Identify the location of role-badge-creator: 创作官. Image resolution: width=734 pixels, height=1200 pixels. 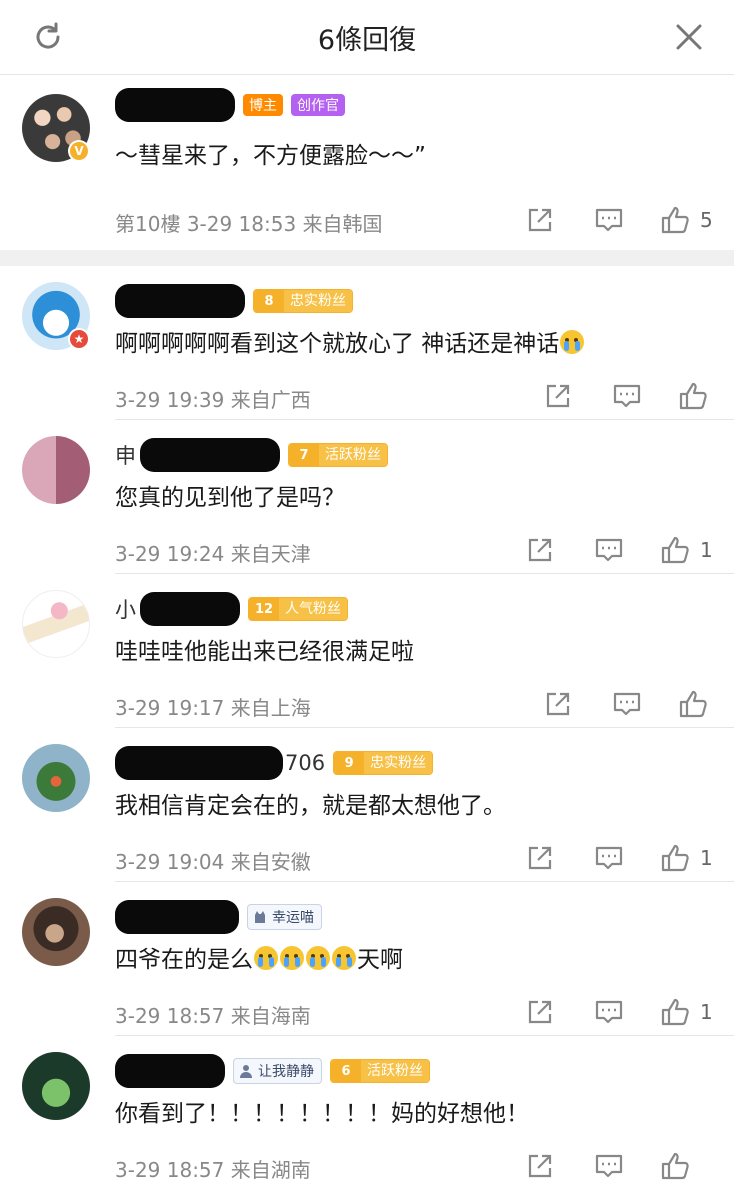
(318, 105).